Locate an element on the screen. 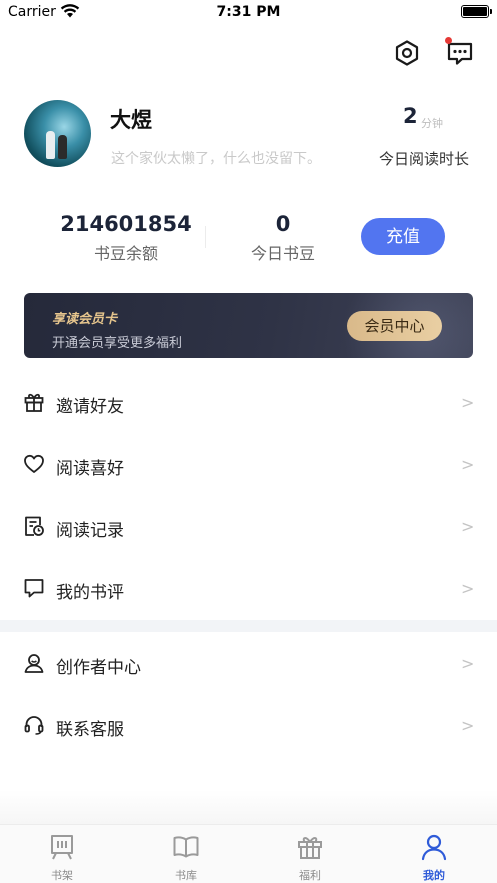  creator-icon is located at coordinates (34, 663).